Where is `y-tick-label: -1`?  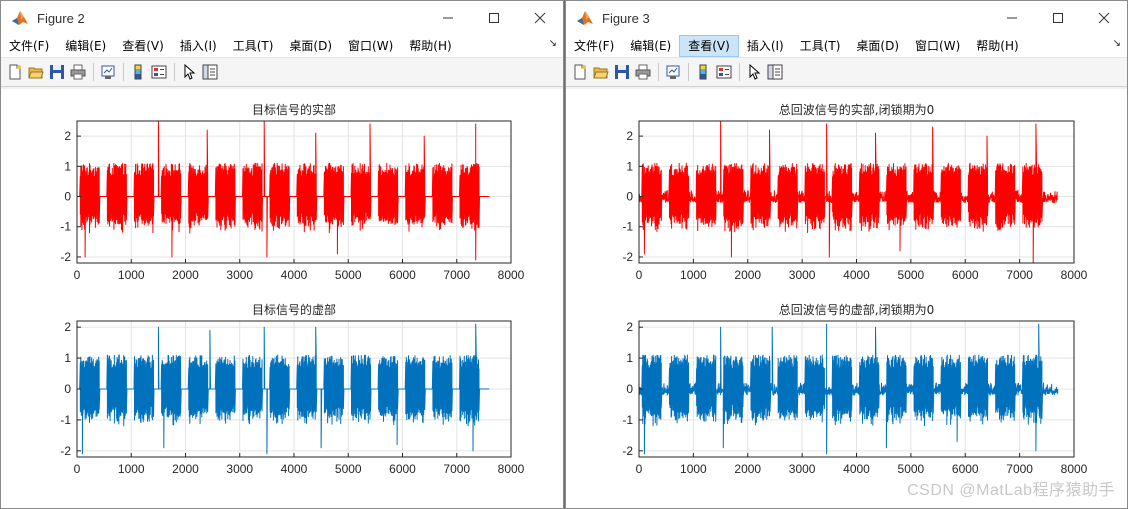 y-tick-label: -1 is located at coordinates (65, 420).